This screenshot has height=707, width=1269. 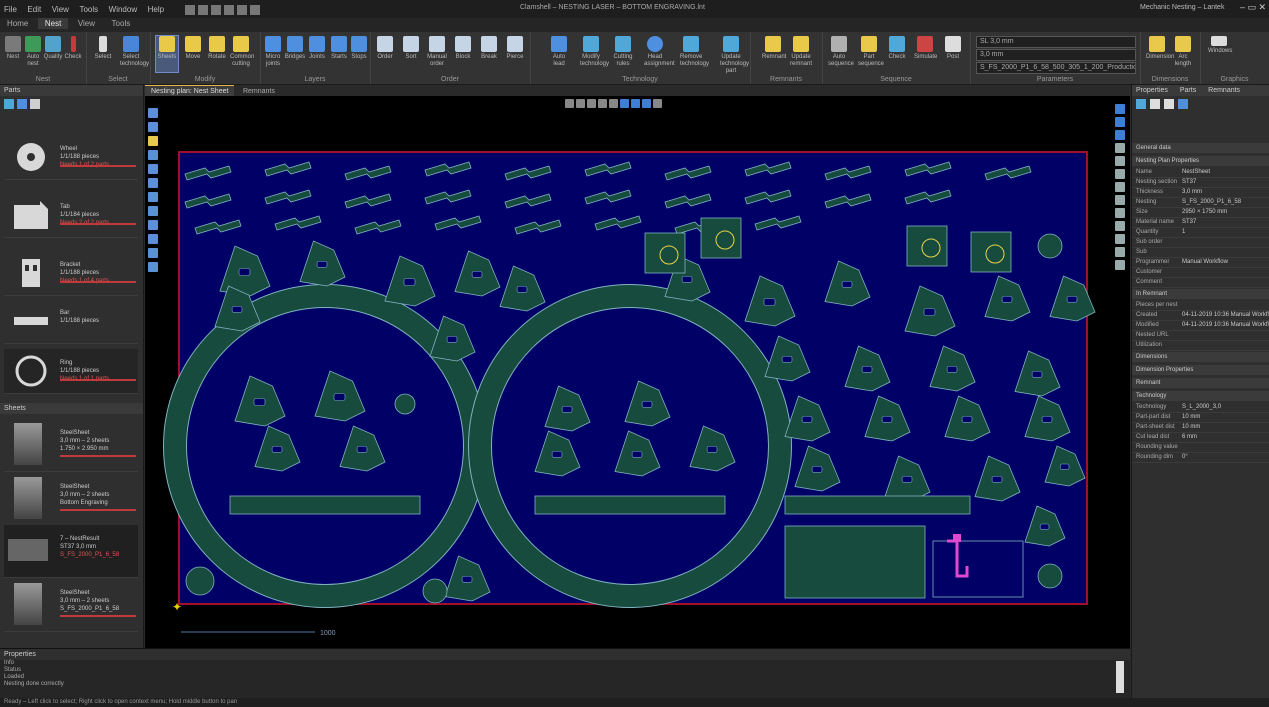 I want to click on check-button: Check, so click(x=73, y=54).